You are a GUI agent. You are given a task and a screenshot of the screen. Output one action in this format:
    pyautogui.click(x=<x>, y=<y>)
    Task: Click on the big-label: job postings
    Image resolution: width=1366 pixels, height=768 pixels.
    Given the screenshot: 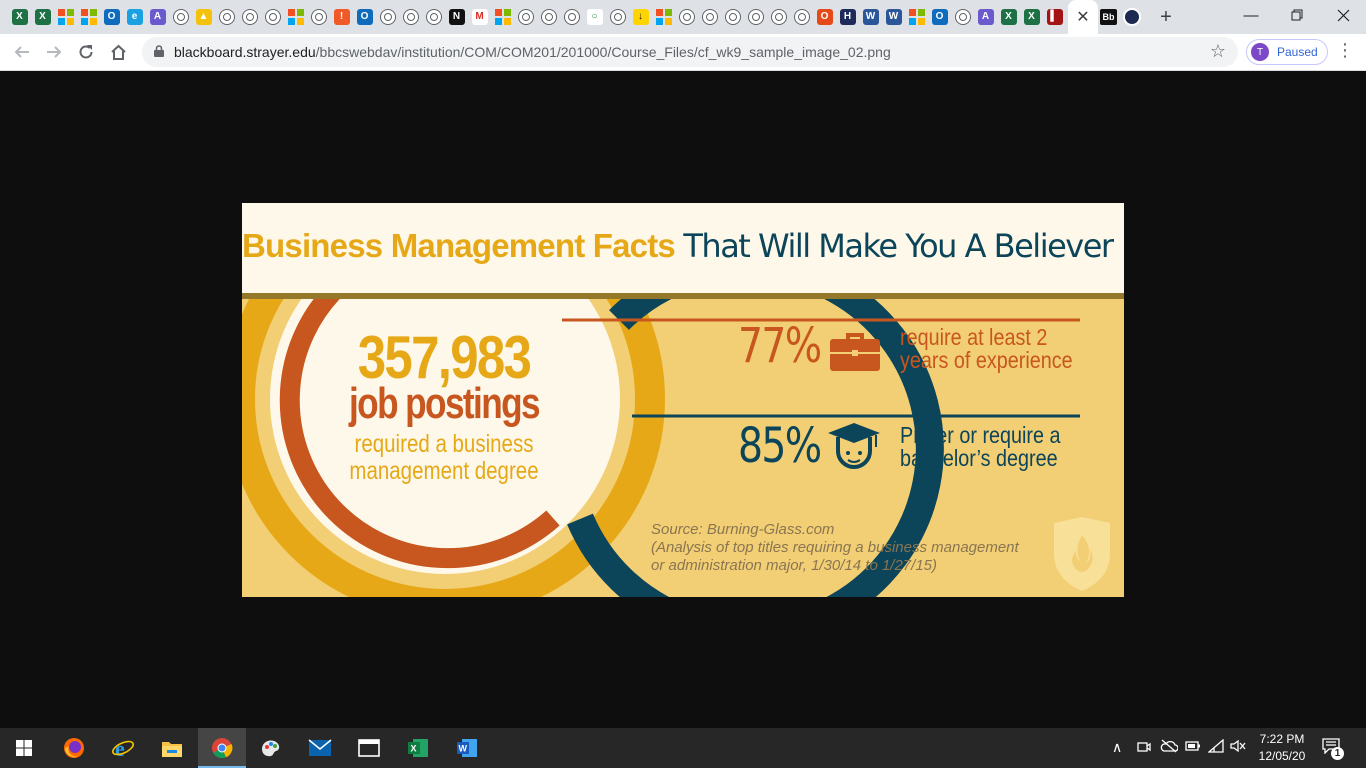 What is the action you would take?
    pyautogui.click(x=444, y=403)
    